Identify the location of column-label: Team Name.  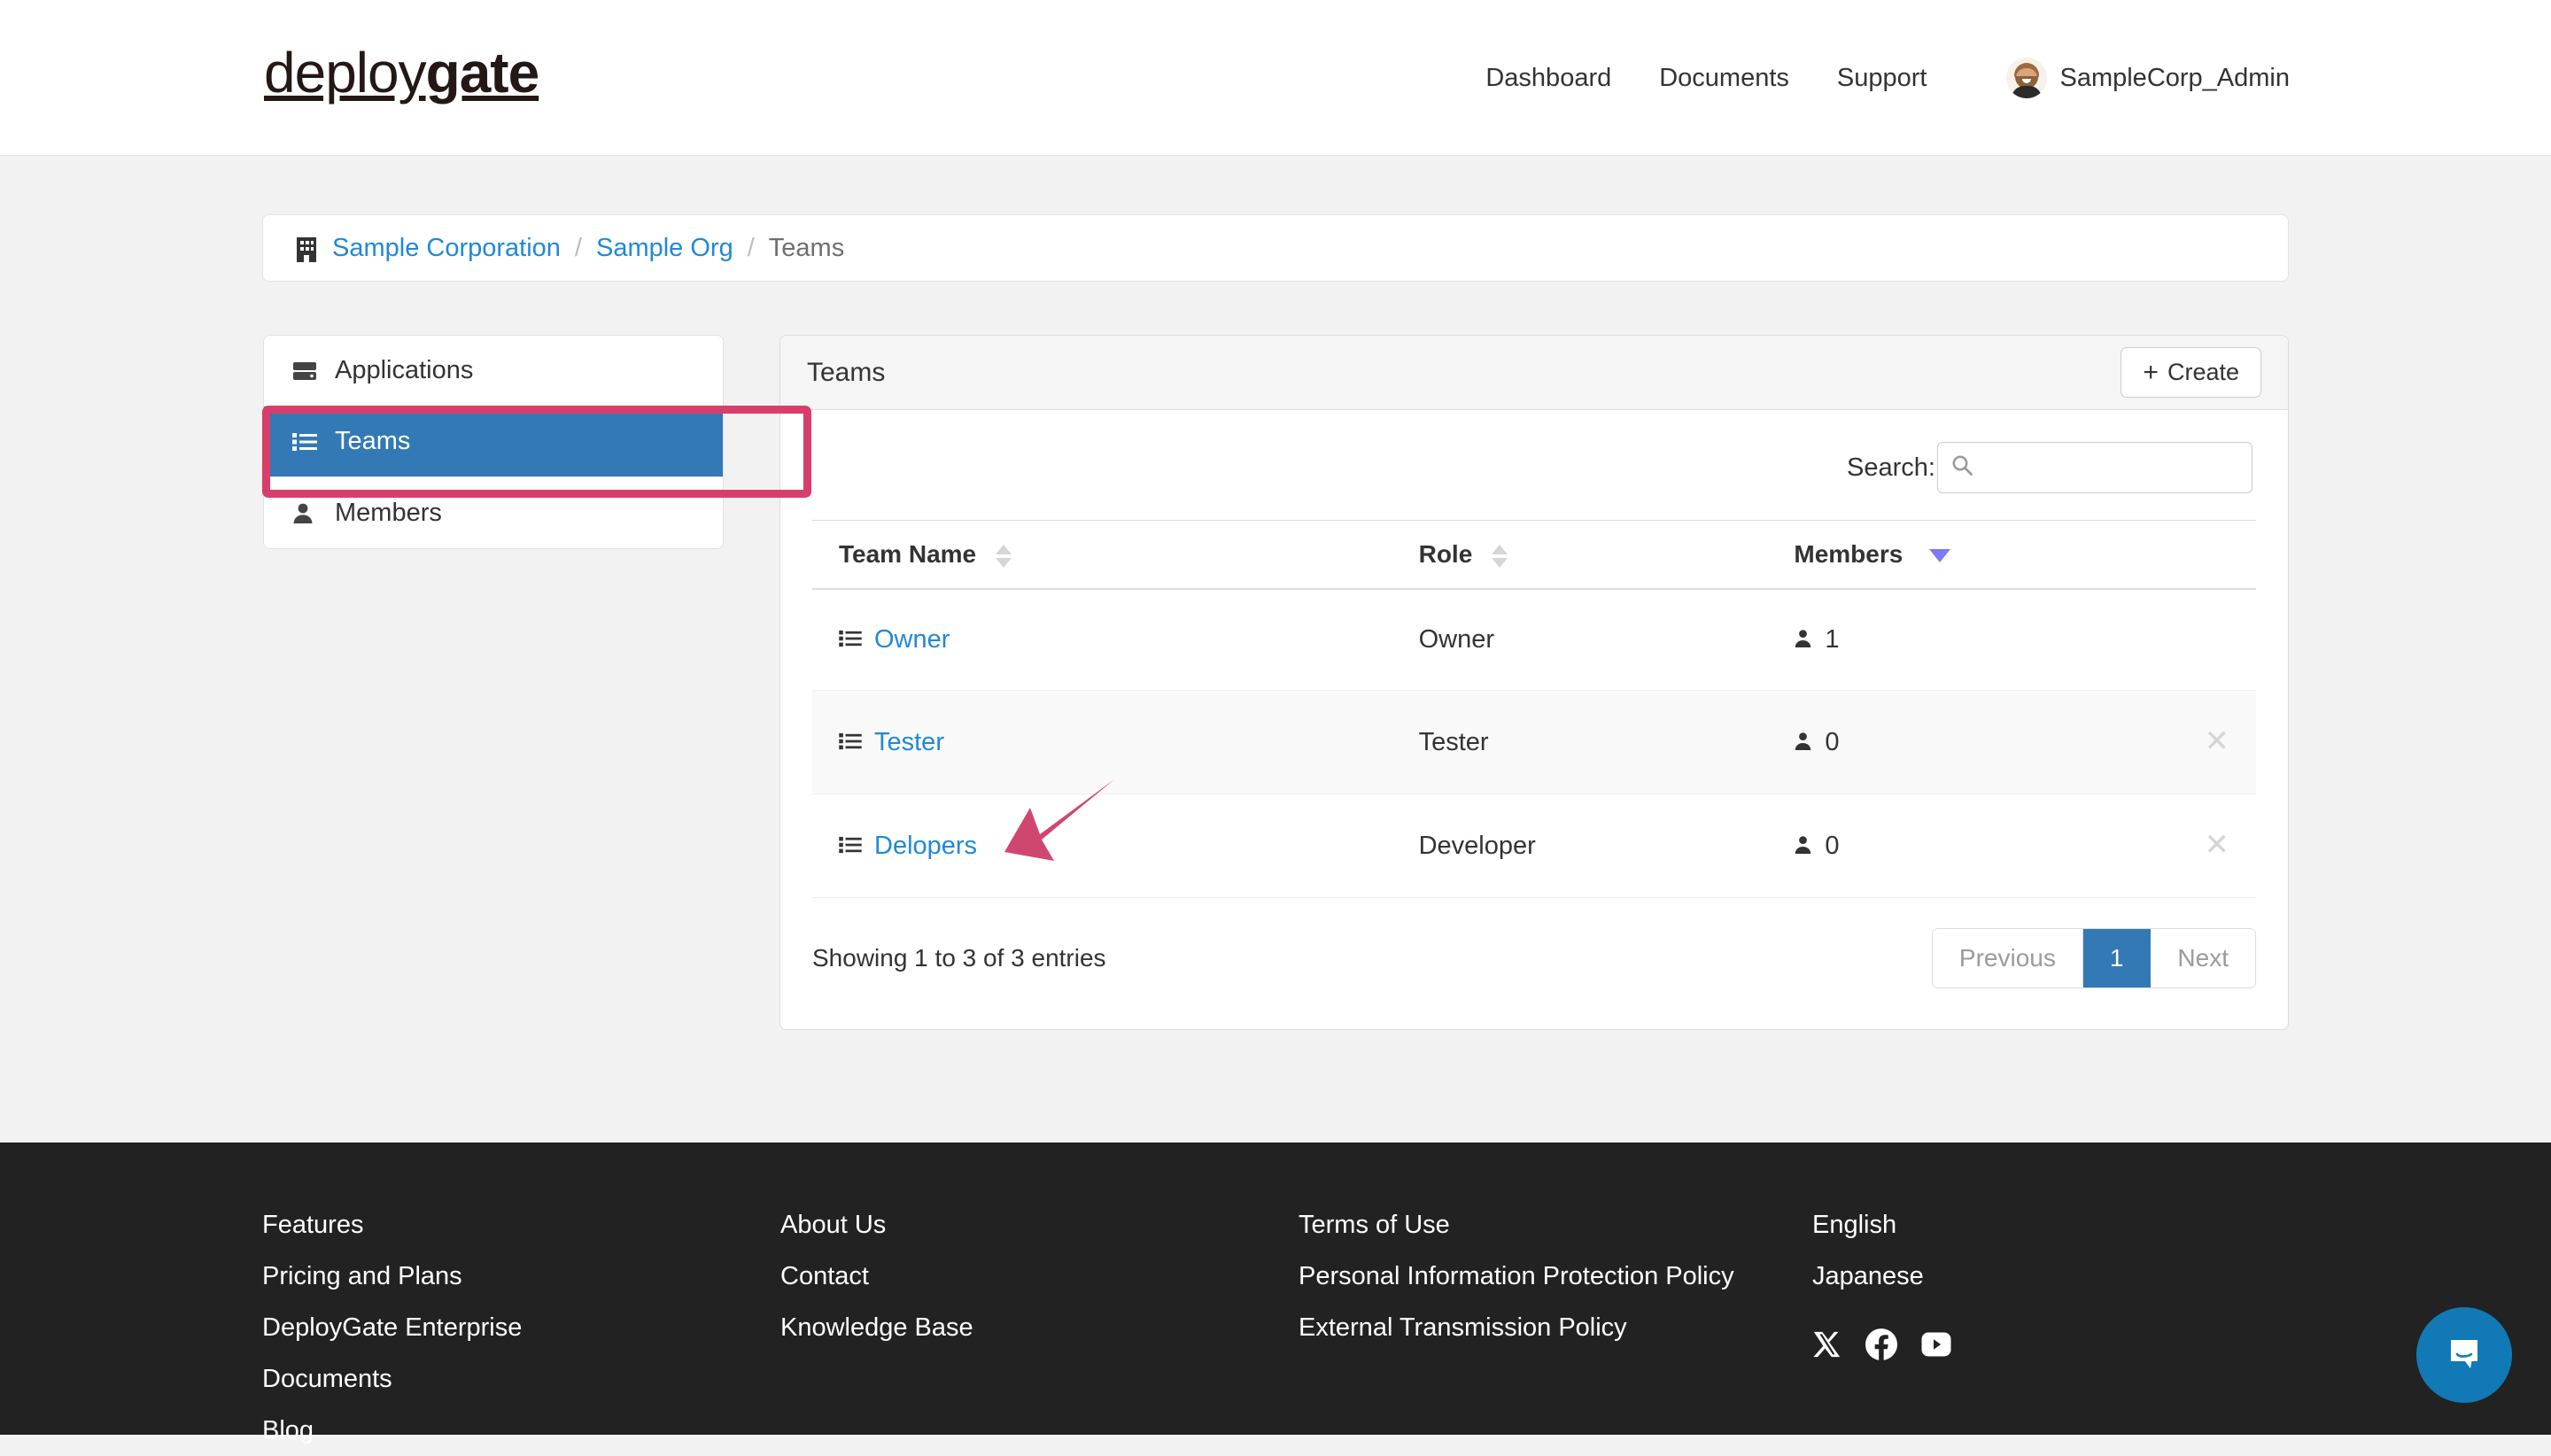
(907, 554).